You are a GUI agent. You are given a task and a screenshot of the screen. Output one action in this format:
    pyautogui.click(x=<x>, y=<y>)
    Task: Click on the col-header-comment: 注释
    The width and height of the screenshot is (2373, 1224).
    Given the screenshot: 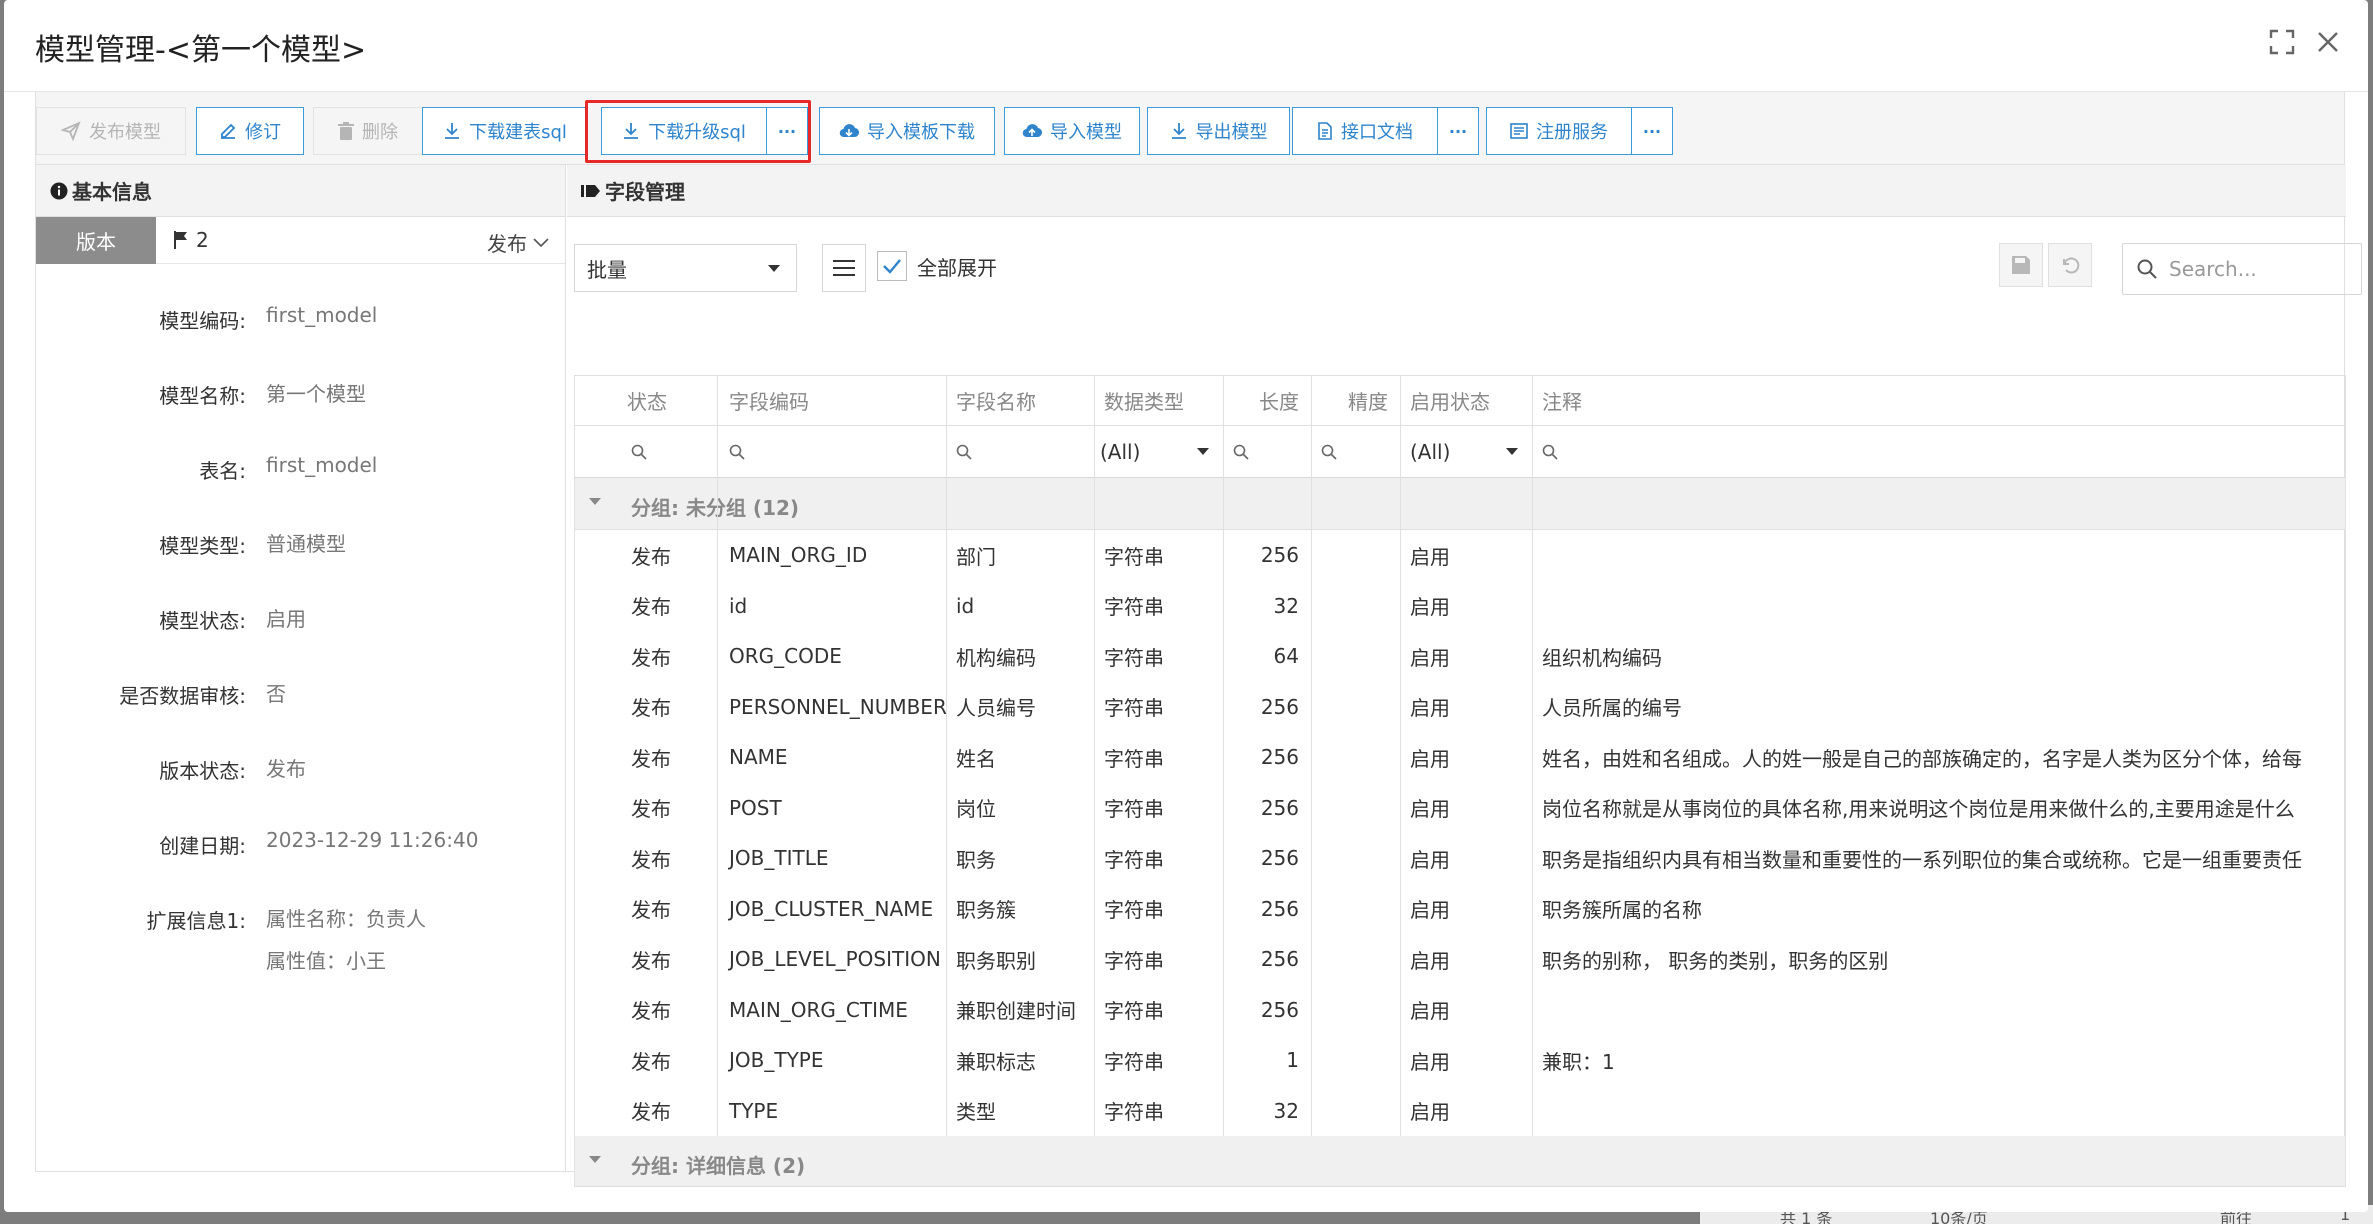 What is the action you would take?
    pyautogui.click(x=1938, y=400)
    